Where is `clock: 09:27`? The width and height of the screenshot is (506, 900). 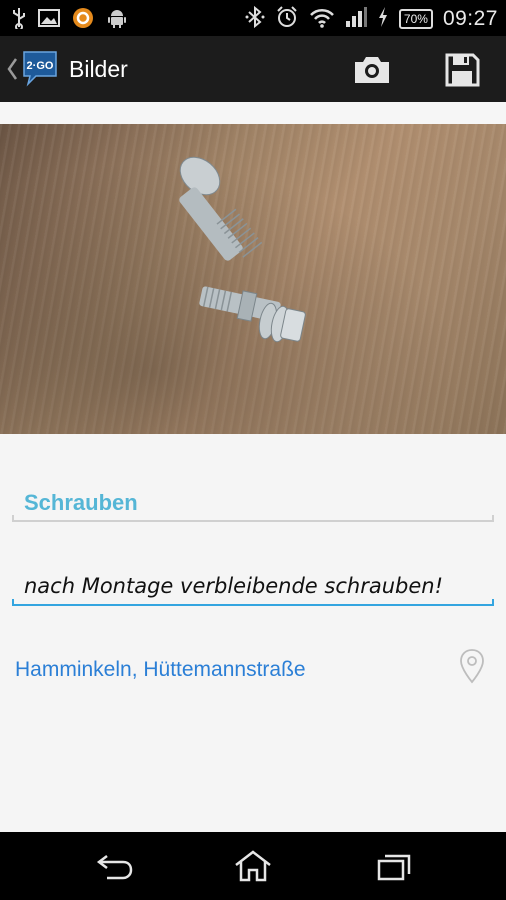 clock: 09:27 is located at coordinates (470, 18).